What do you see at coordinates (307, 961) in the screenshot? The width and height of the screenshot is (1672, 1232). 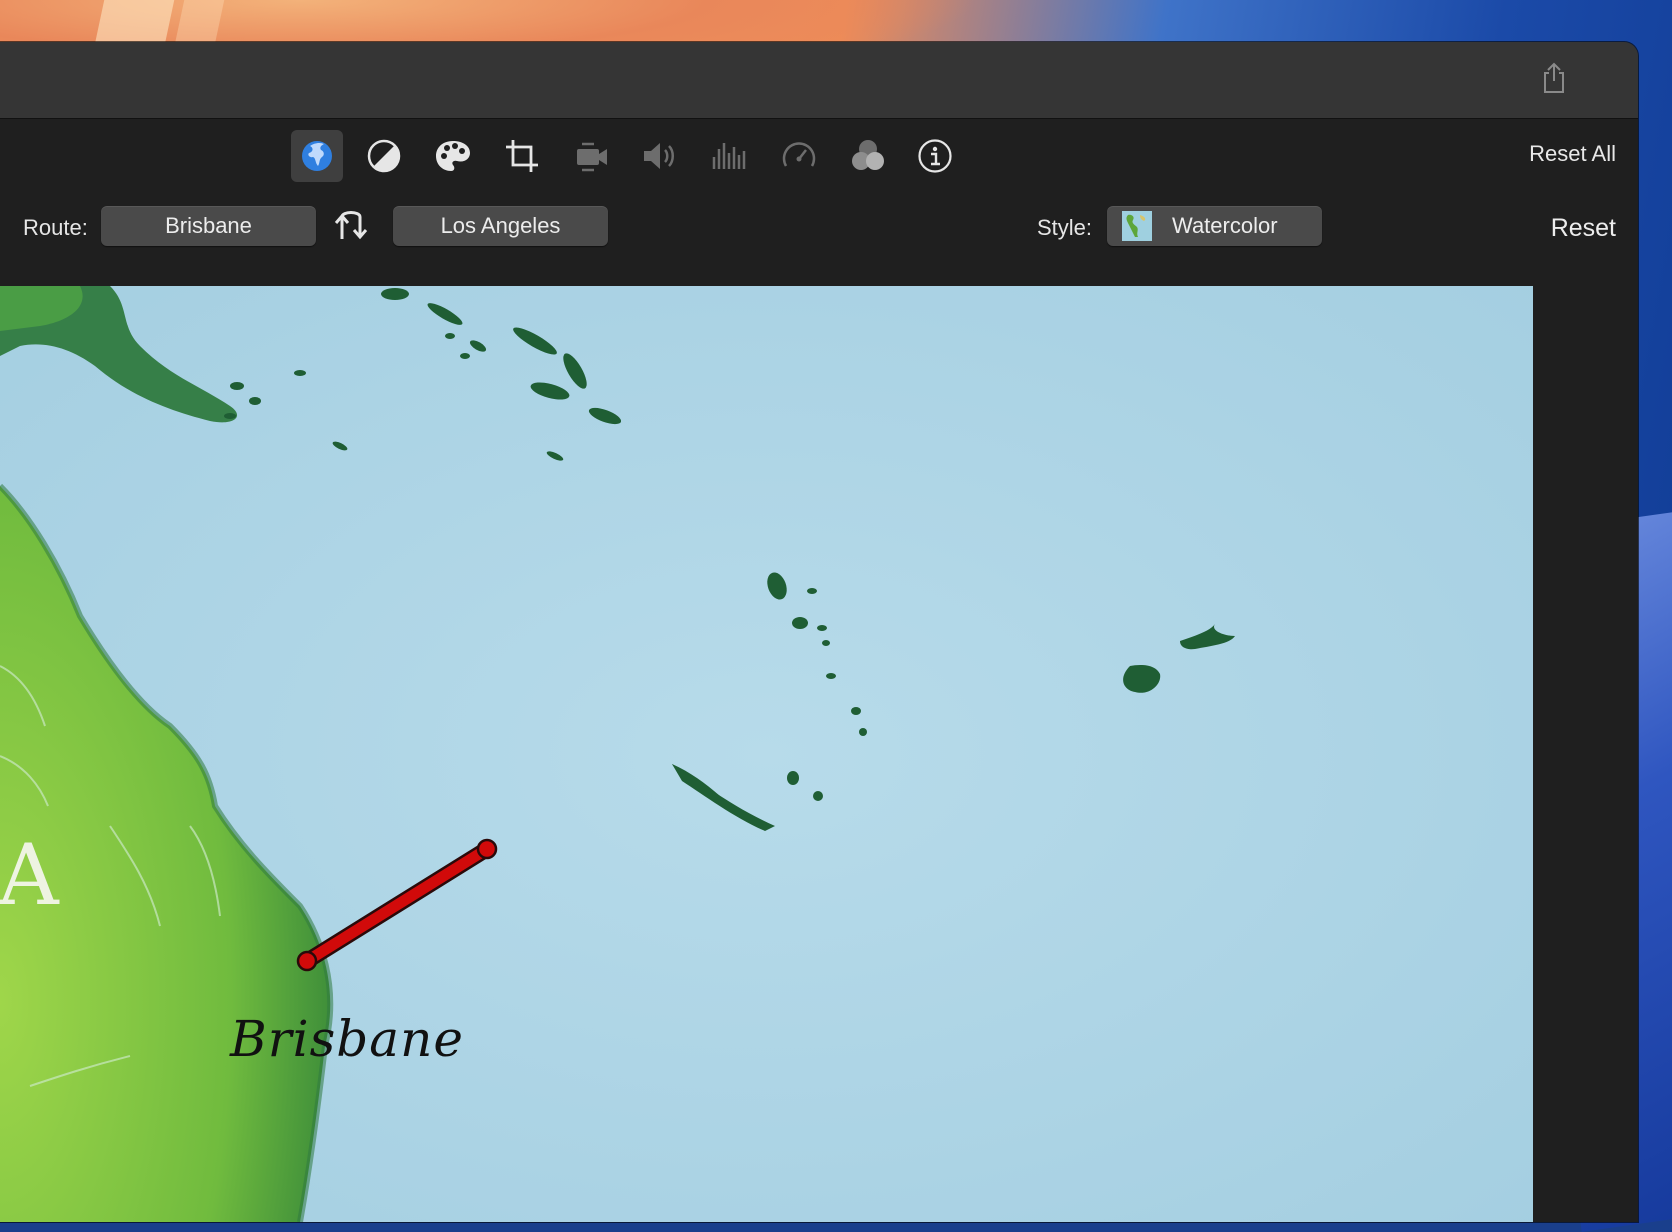 I see `route-endpoint-start` at bounding box center [307, 961].